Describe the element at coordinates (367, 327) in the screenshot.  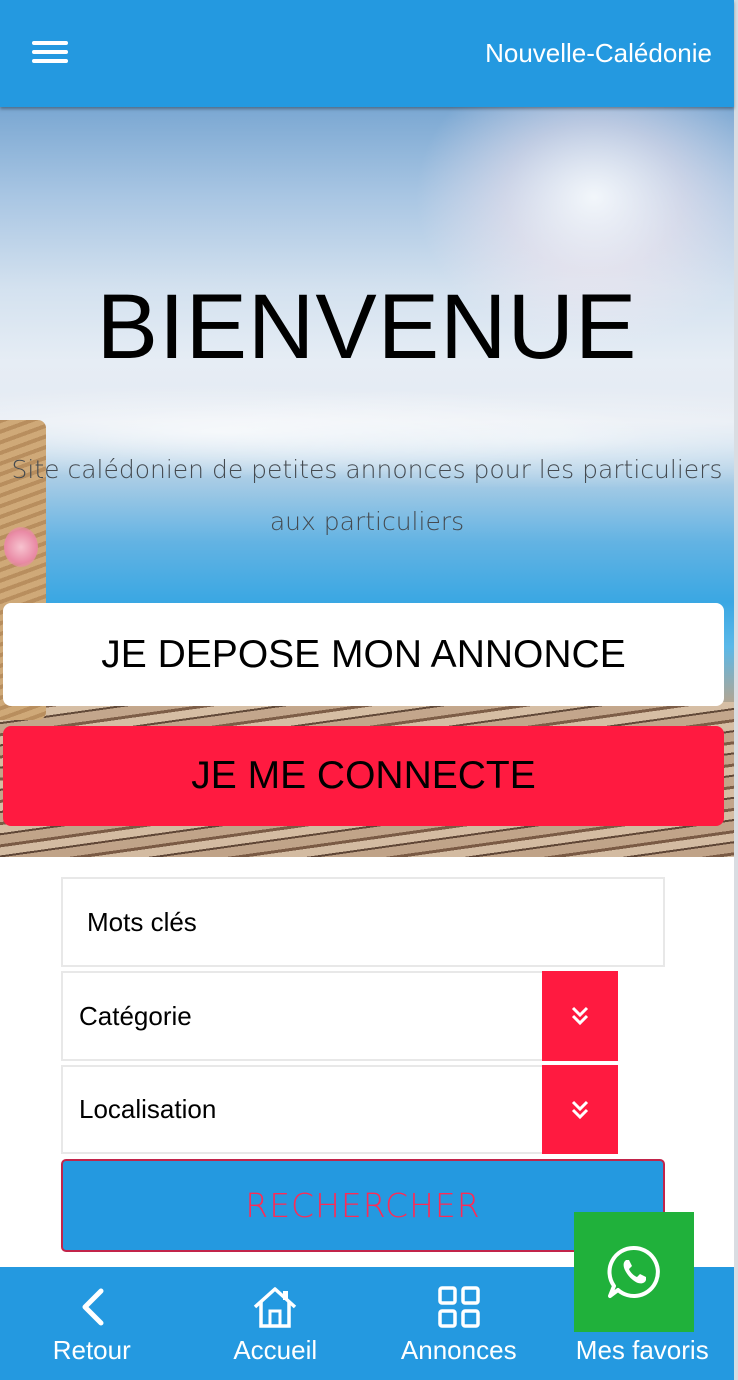
I see `hero-title: BIENVENUE` at that location.